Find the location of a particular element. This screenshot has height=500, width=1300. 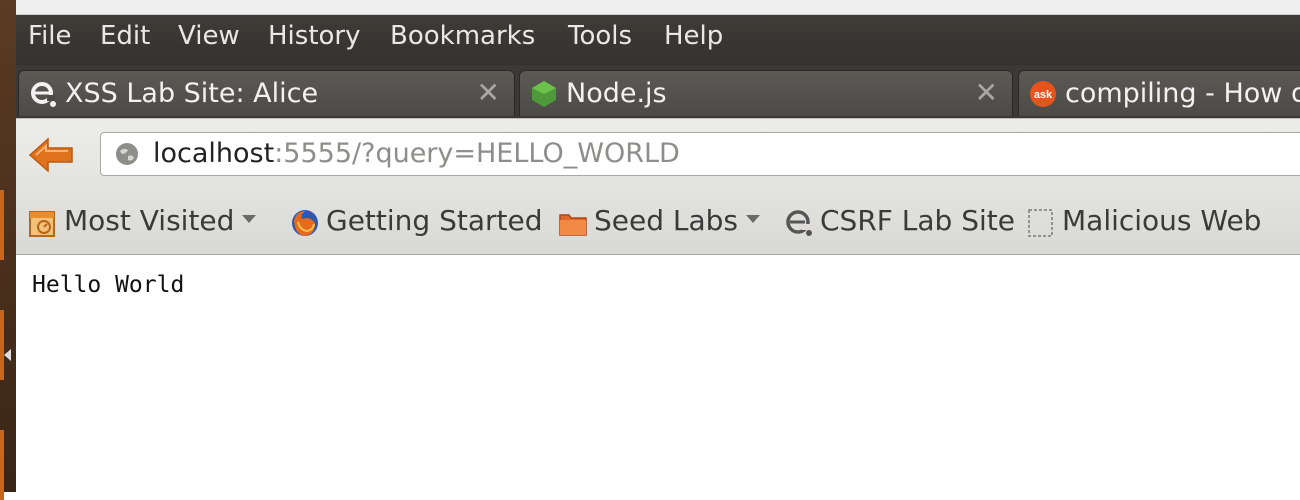

svg-text: ask is located at coordinates (1043, 95).